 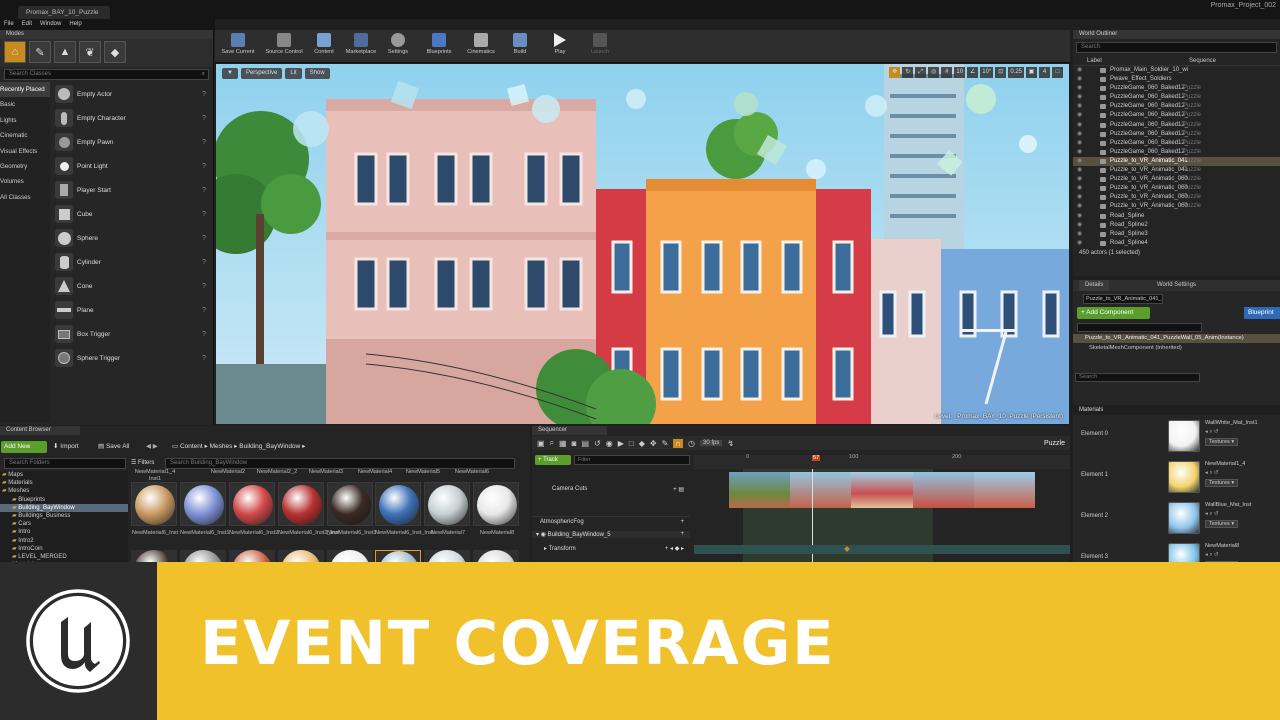 I want to click on back-forward-icon: ◀ ▶, so click(x=152, y=447).